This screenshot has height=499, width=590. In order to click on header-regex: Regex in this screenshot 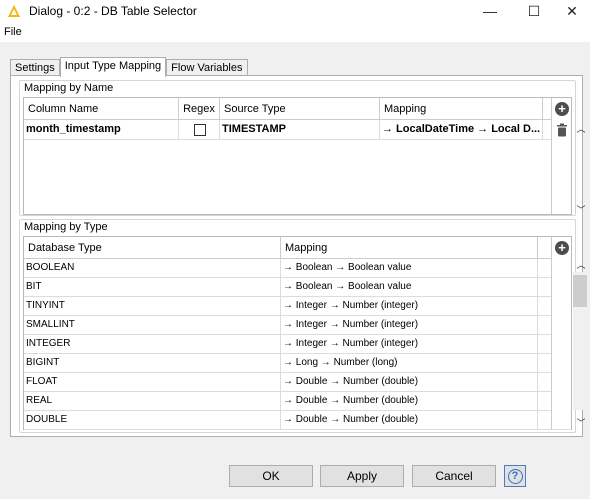, I will do `click(199, 108)`.